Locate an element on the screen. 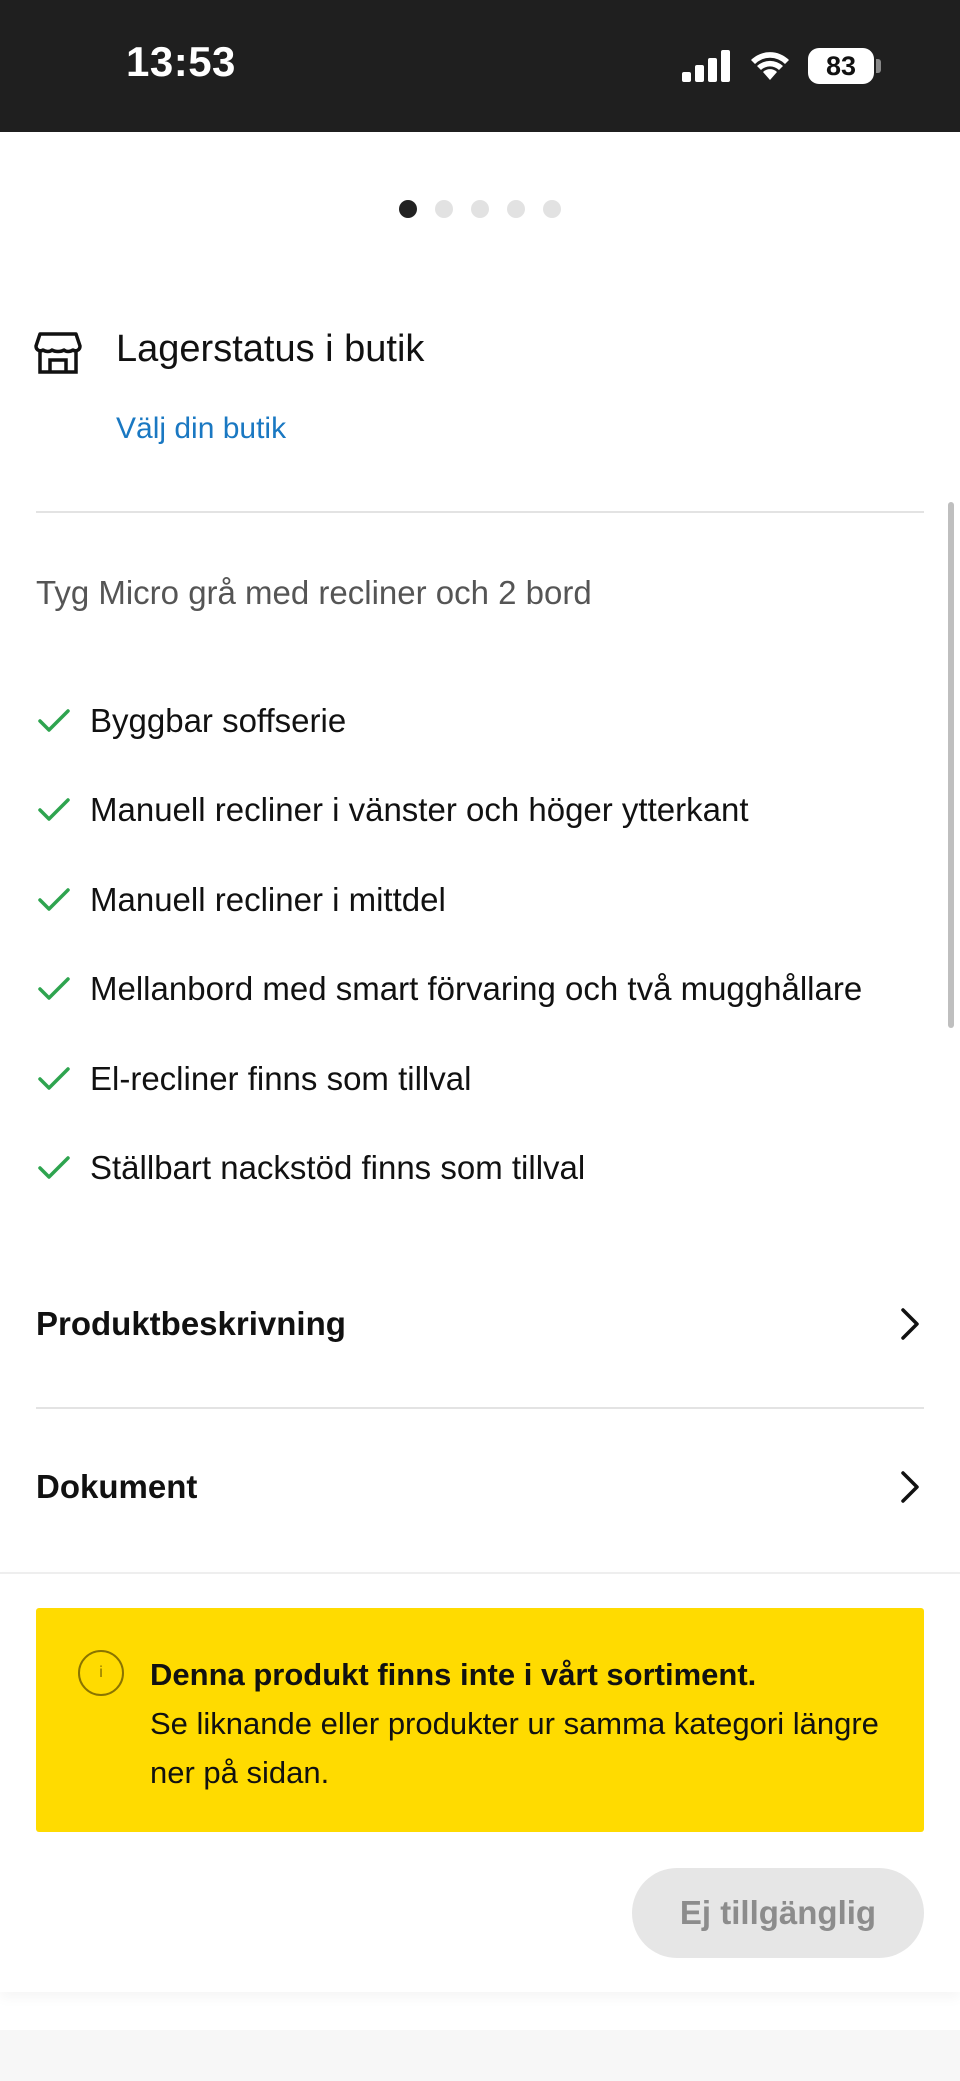  wifi-icon is located at coordinates (770, 66).